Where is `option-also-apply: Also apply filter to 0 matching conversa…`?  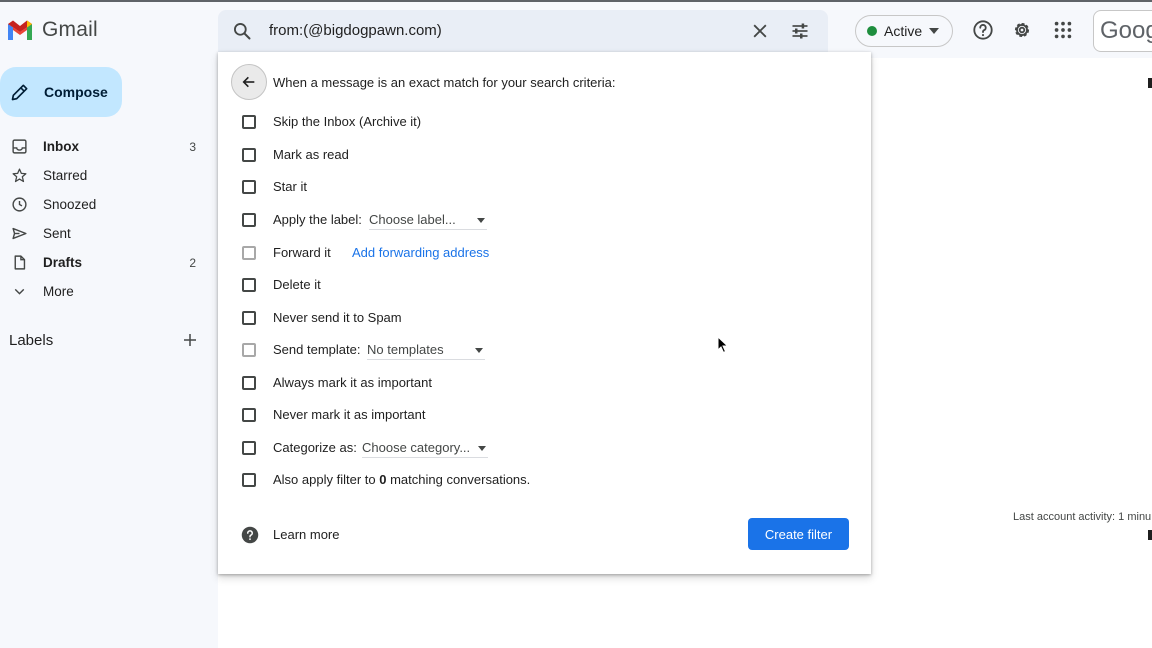 option-also-apply: Also apply filter to 0 matching conversa… is located at coordinates (402, 480).